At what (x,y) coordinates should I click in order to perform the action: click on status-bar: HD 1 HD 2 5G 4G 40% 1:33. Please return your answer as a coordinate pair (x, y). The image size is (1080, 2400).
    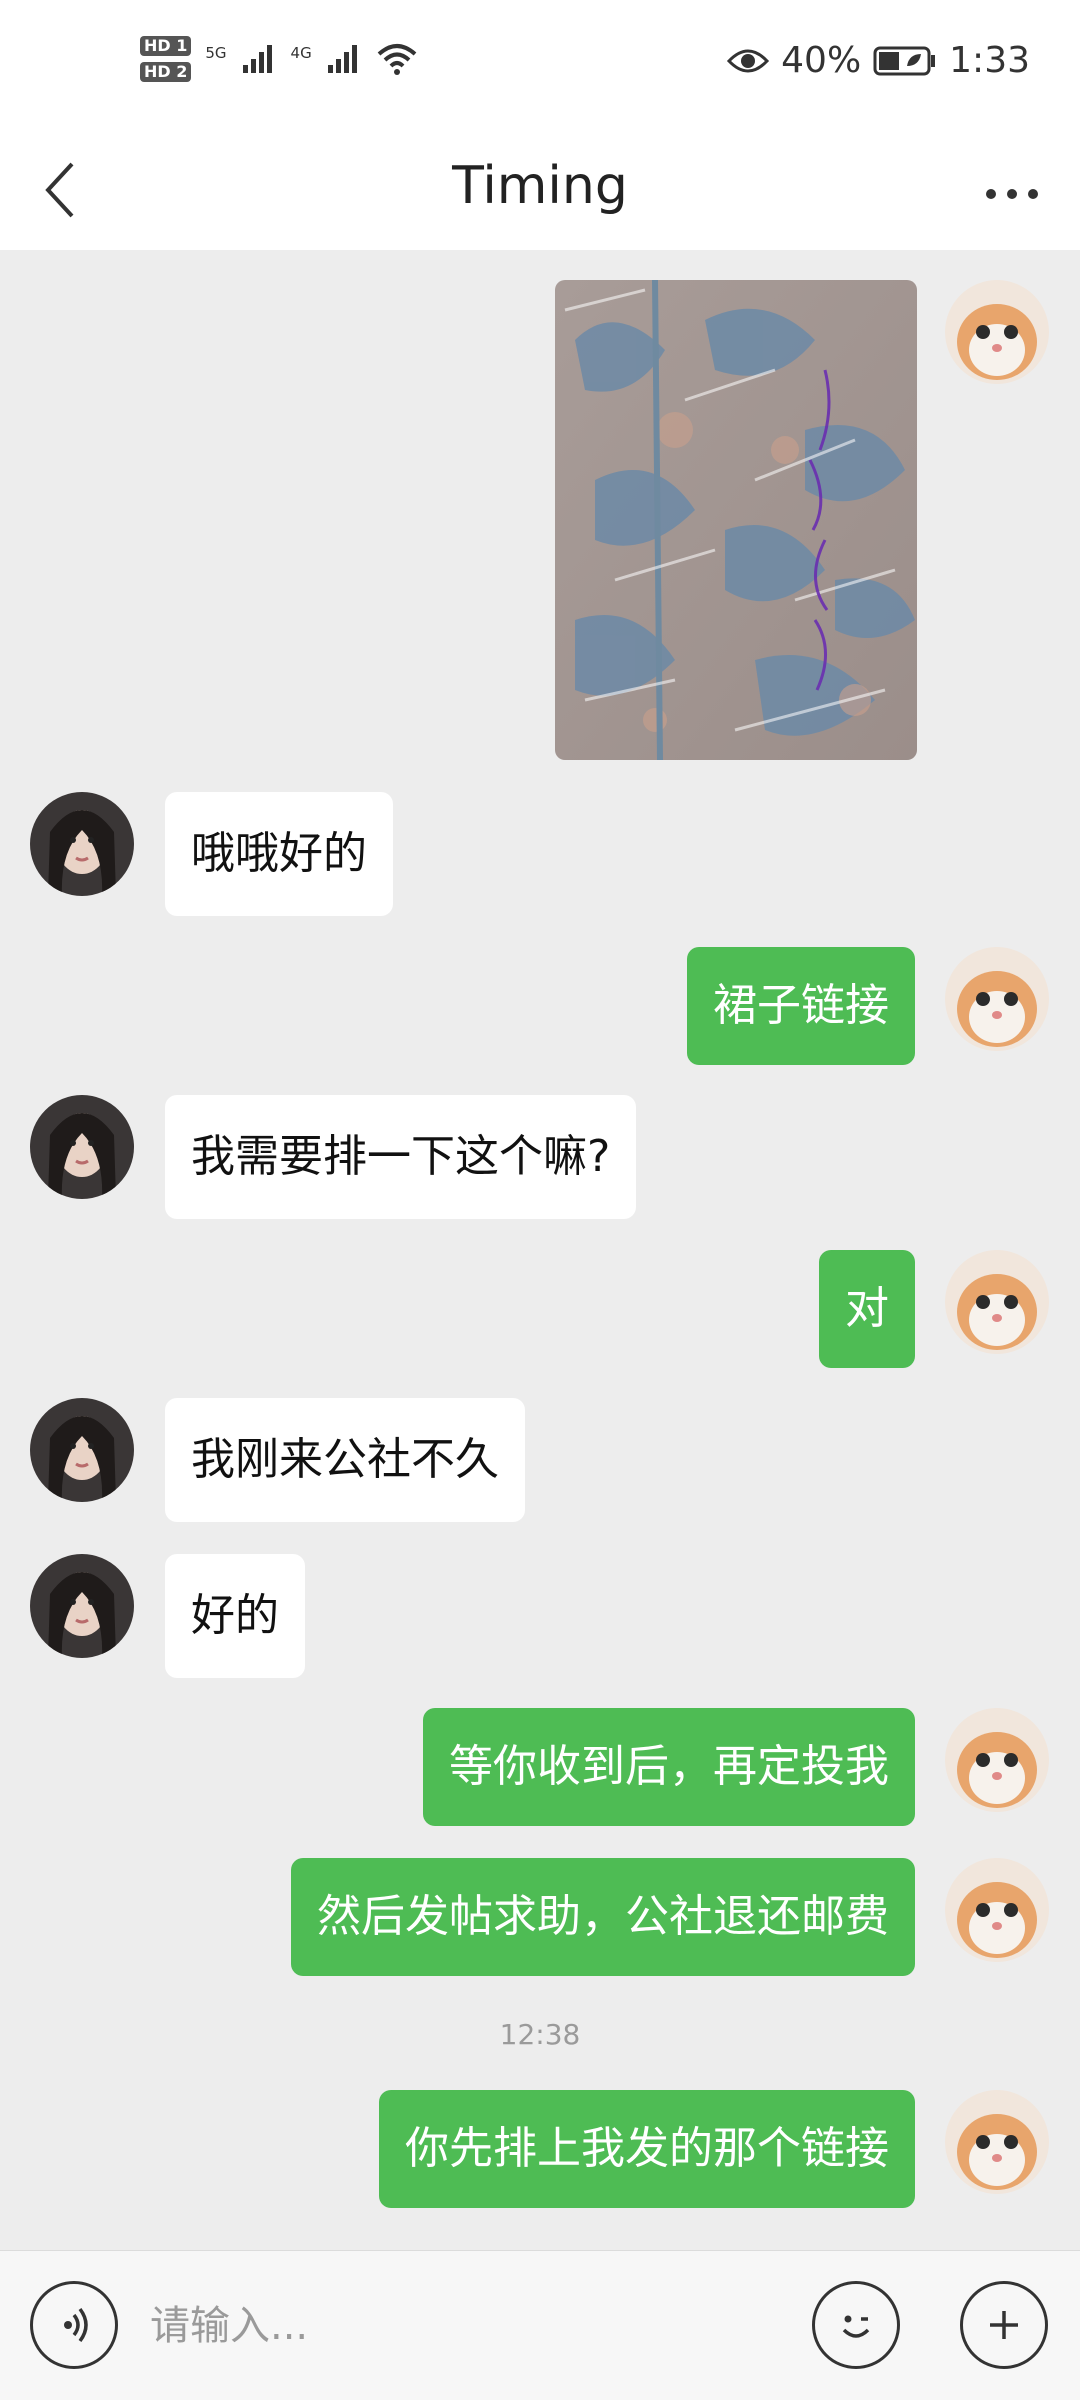
    Looking at the image, I should click on (540, 65).